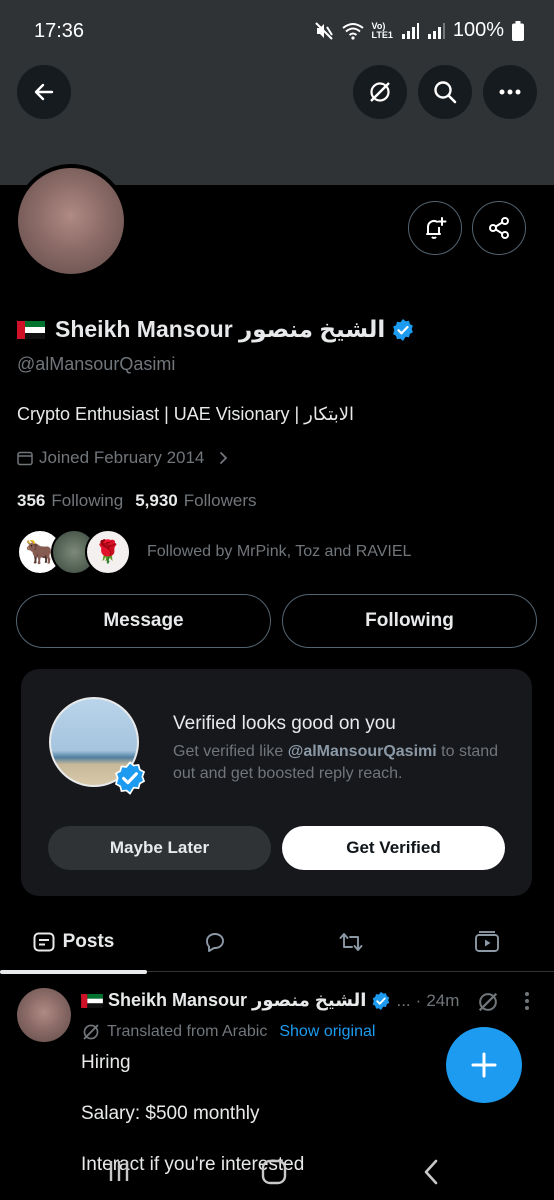  What do you see at coordinates (31, 500) in the screenshot?
I see `following-count: 356` at bounding box center [31, 500].